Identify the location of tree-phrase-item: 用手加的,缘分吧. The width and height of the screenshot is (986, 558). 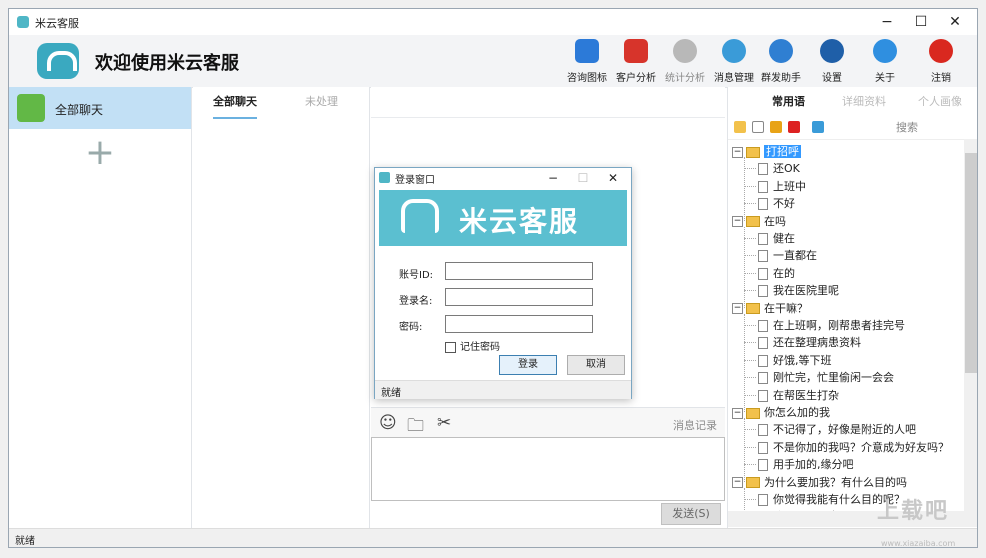
(799, 464).